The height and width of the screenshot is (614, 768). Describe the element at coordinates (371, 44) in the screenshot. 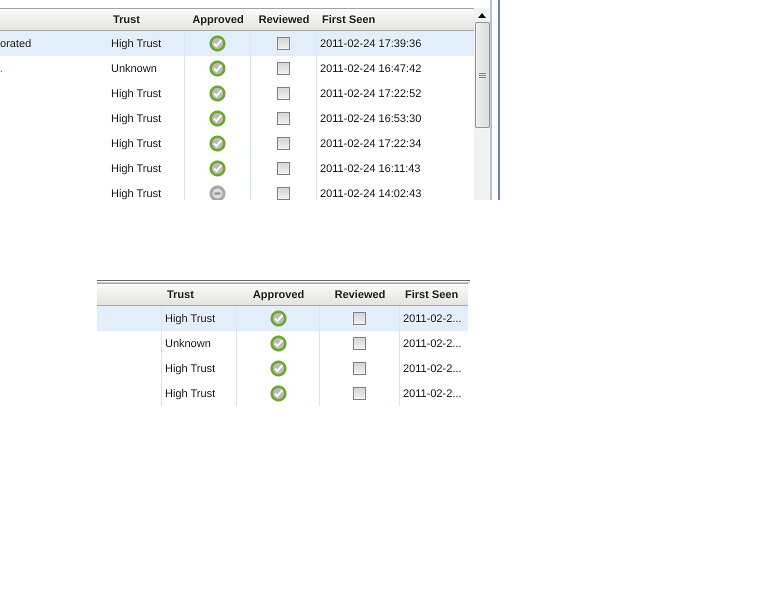

I see `date-text: 2011-02-24 17:39:36` at that location.